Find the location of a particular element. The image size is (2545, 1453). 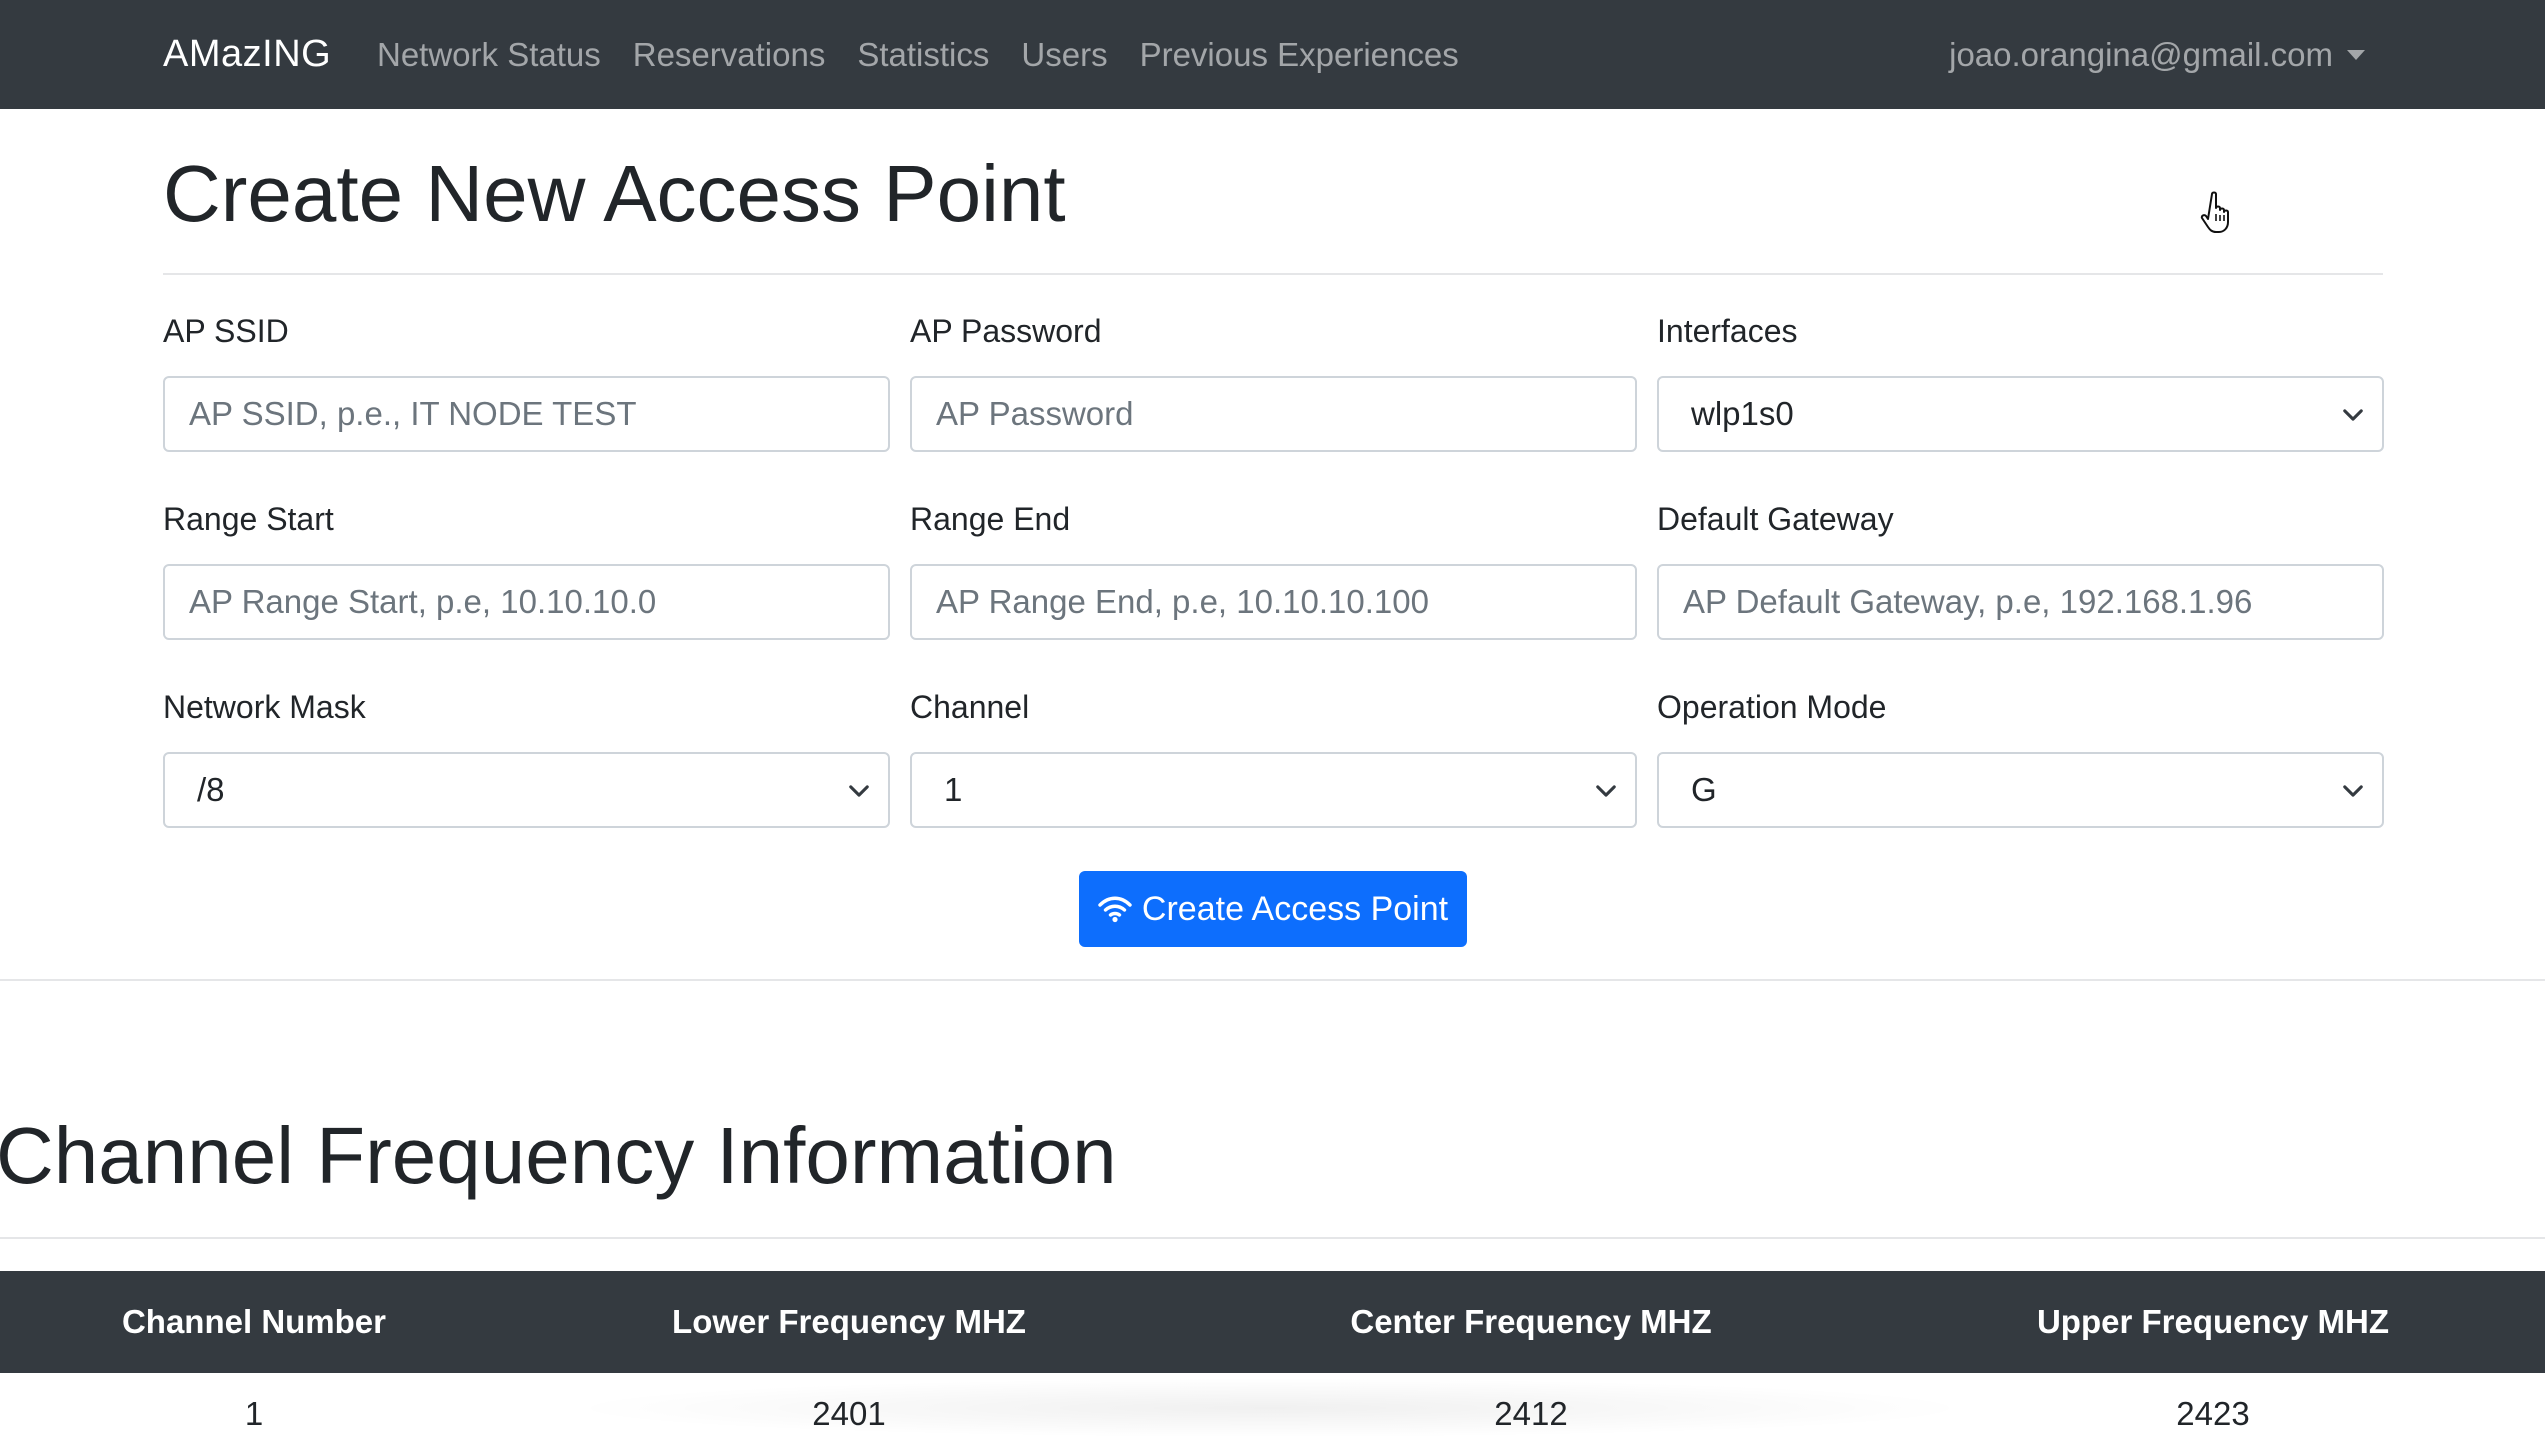

user-dropdown: joao.orangina@gmail.com is located at coordinates (2157, 54).